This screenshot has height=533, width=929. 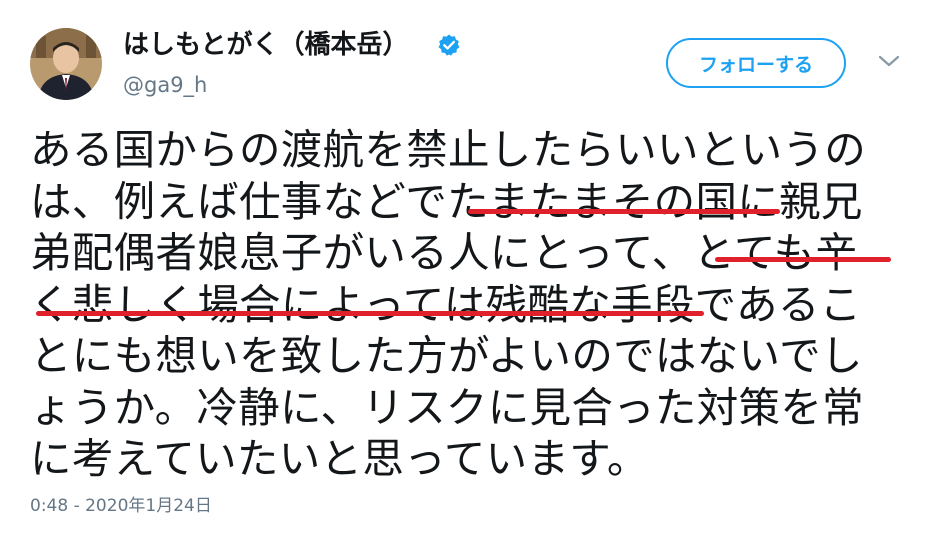 What do you see at coordinates (447, 407) in the screenshot?
I see `tweet-text-line: ょうか。冷静に、リスクに見合った対策を常` at bounding box center [447, 407].